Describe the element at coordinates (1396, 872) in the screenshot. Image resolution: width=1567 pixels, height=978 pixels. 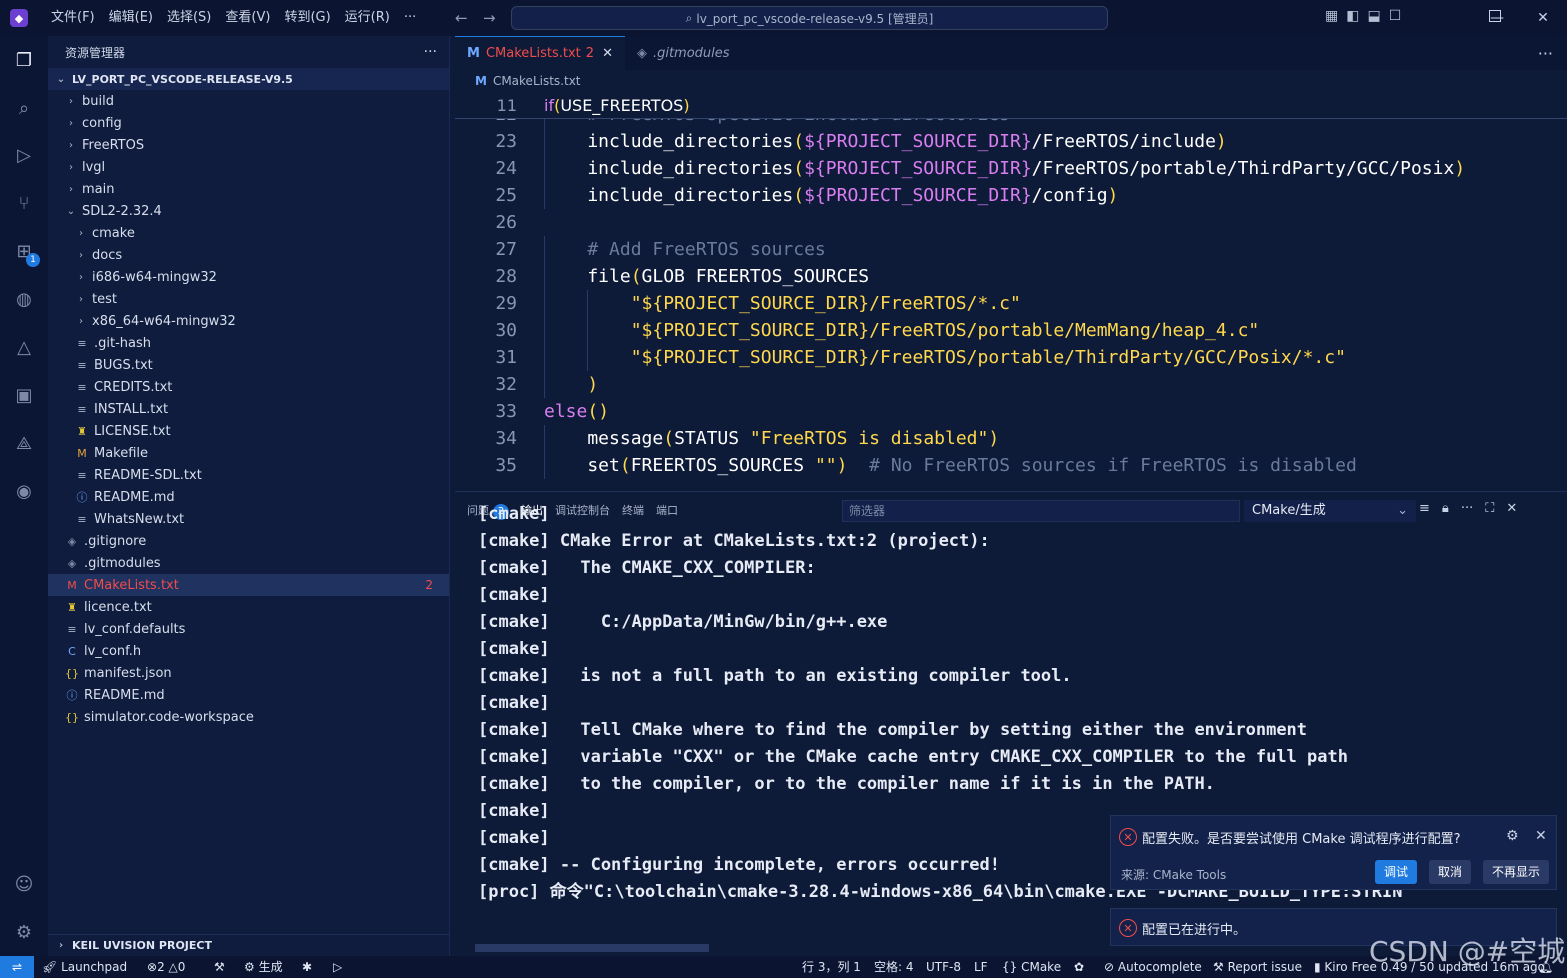
I see `debug-button: 调试` at that location.